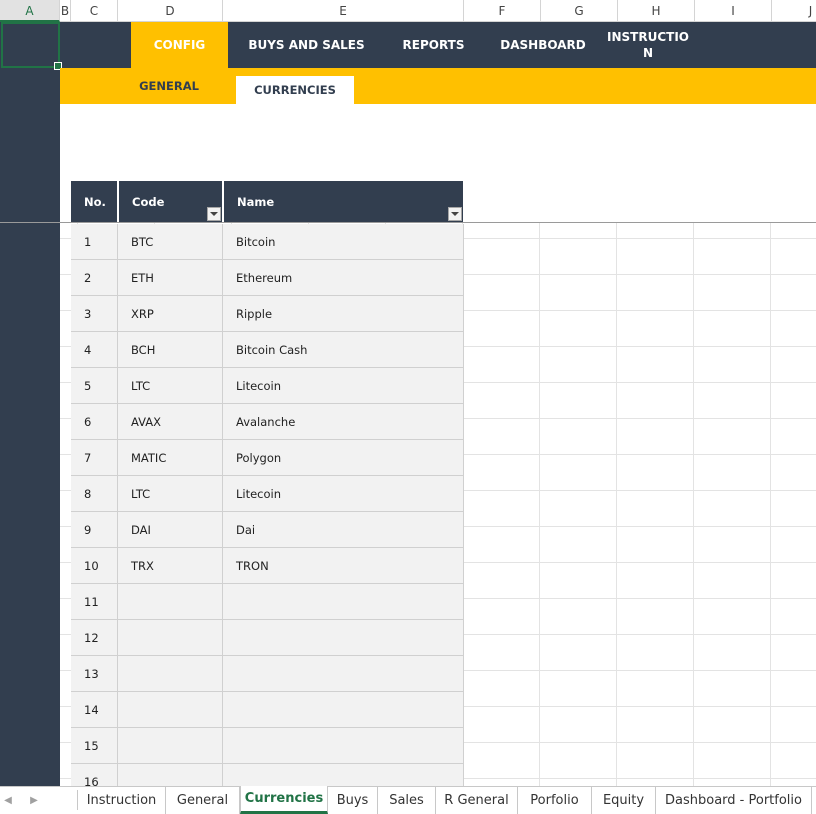 This screenshot has height=814, width=816. I want to click on scroll-right-arrow-icon: ▶, so click(34, 800).